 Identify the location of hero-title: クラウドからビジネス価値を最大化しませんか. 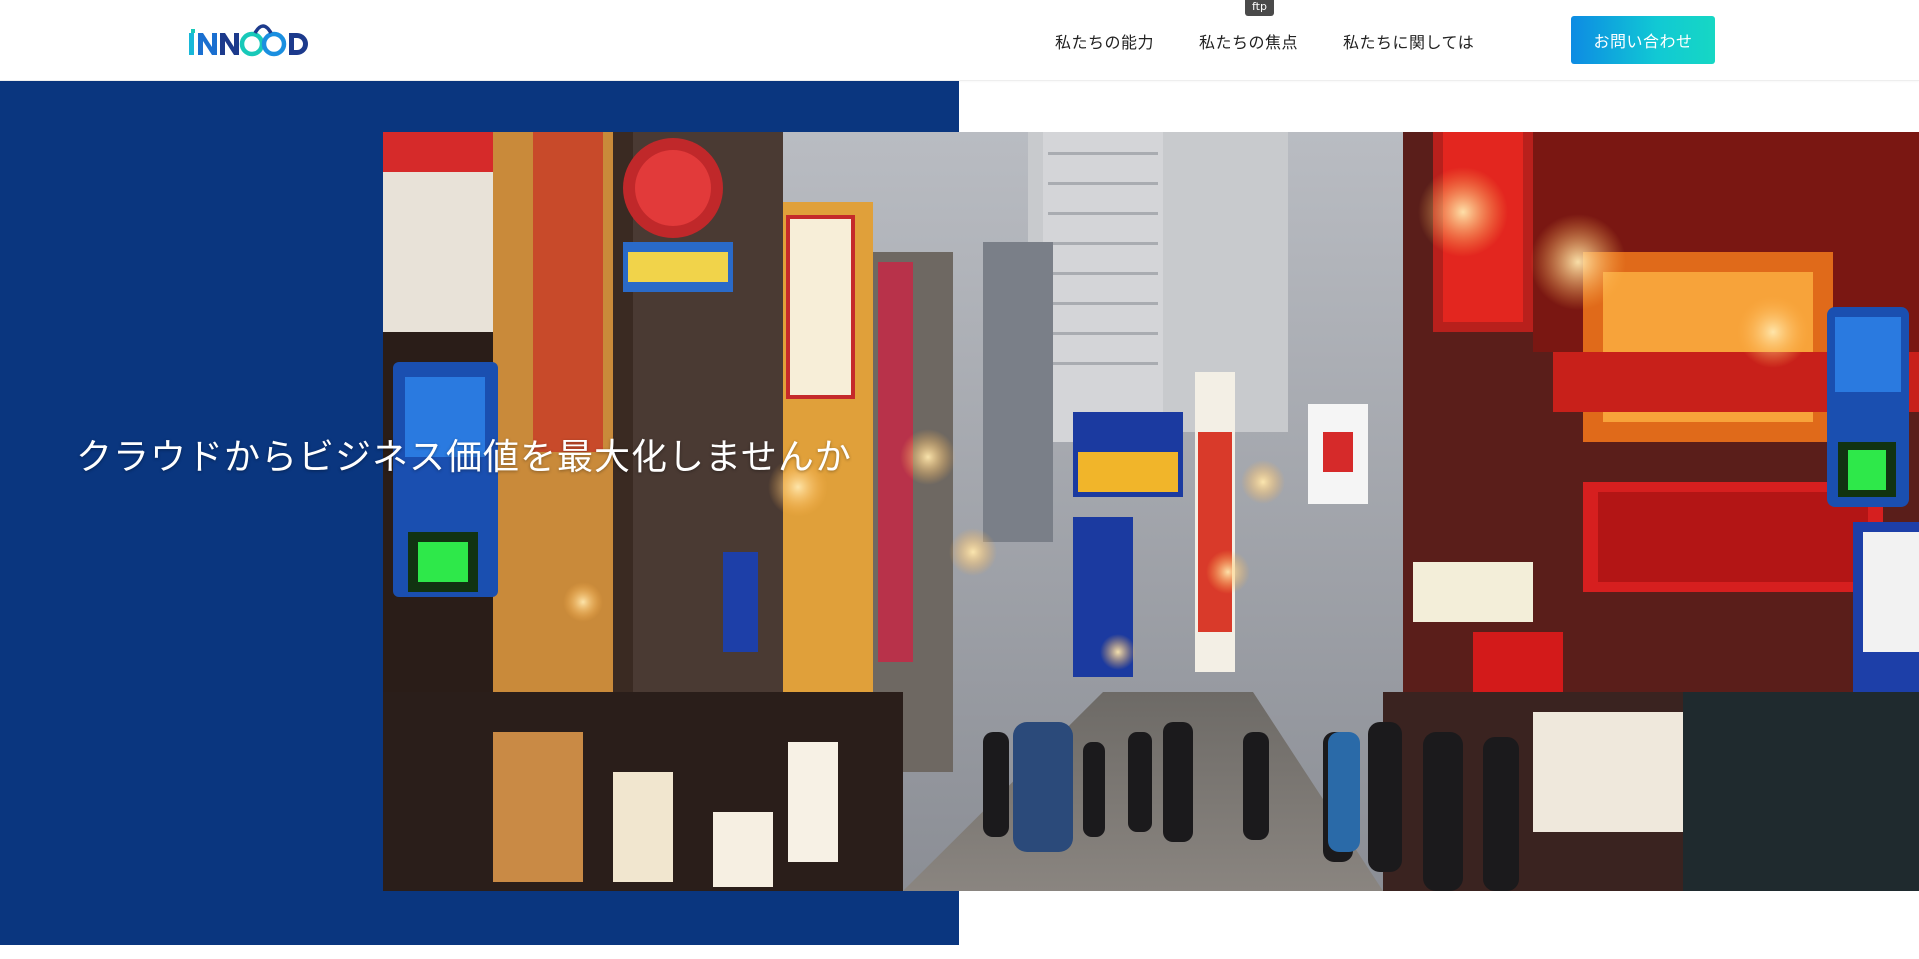
(464, 457).